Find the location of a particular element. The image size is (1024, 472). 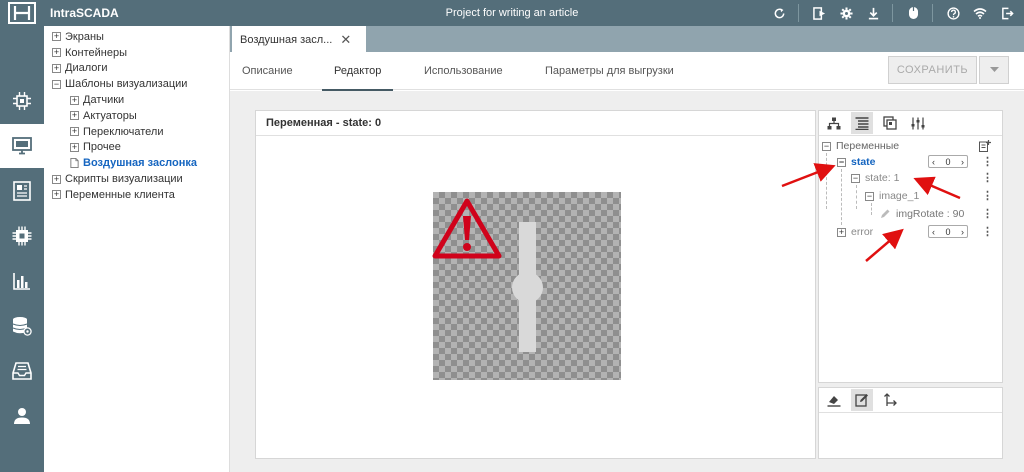

rail-item-archive is located at coordinates (22, 371).